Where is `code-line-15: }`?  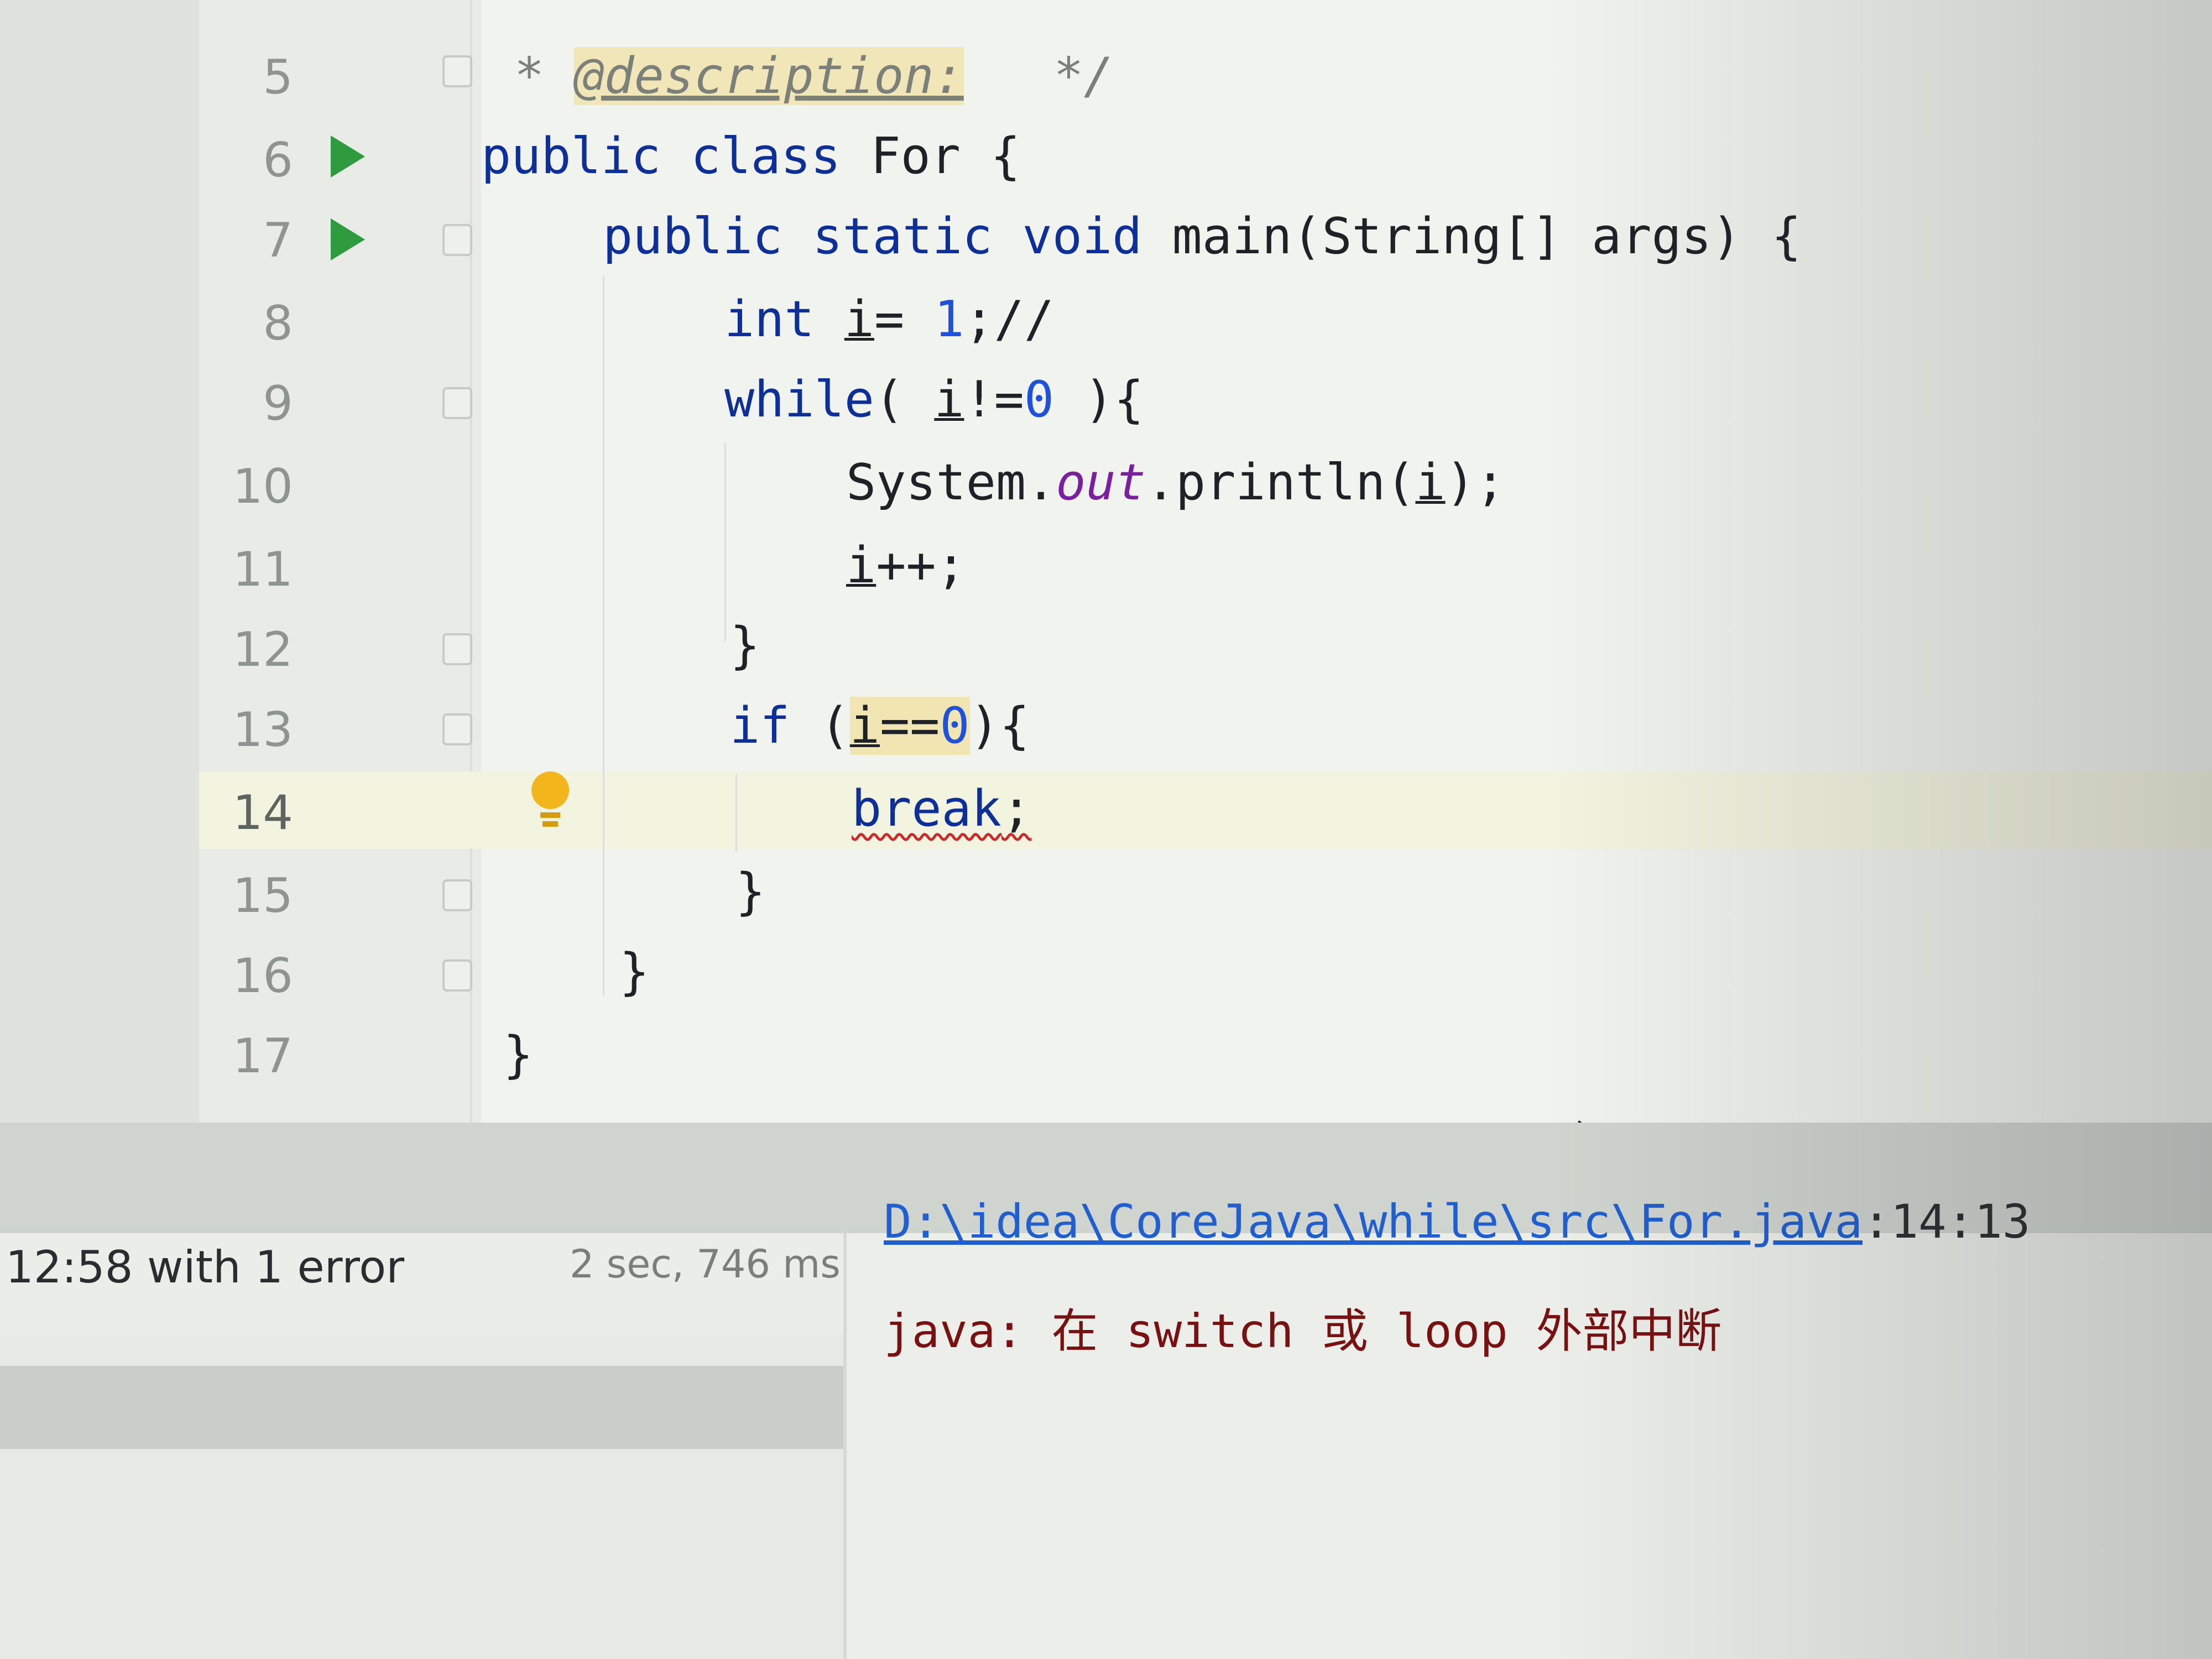 code-line-15: } is located at coordinates (750, 892).